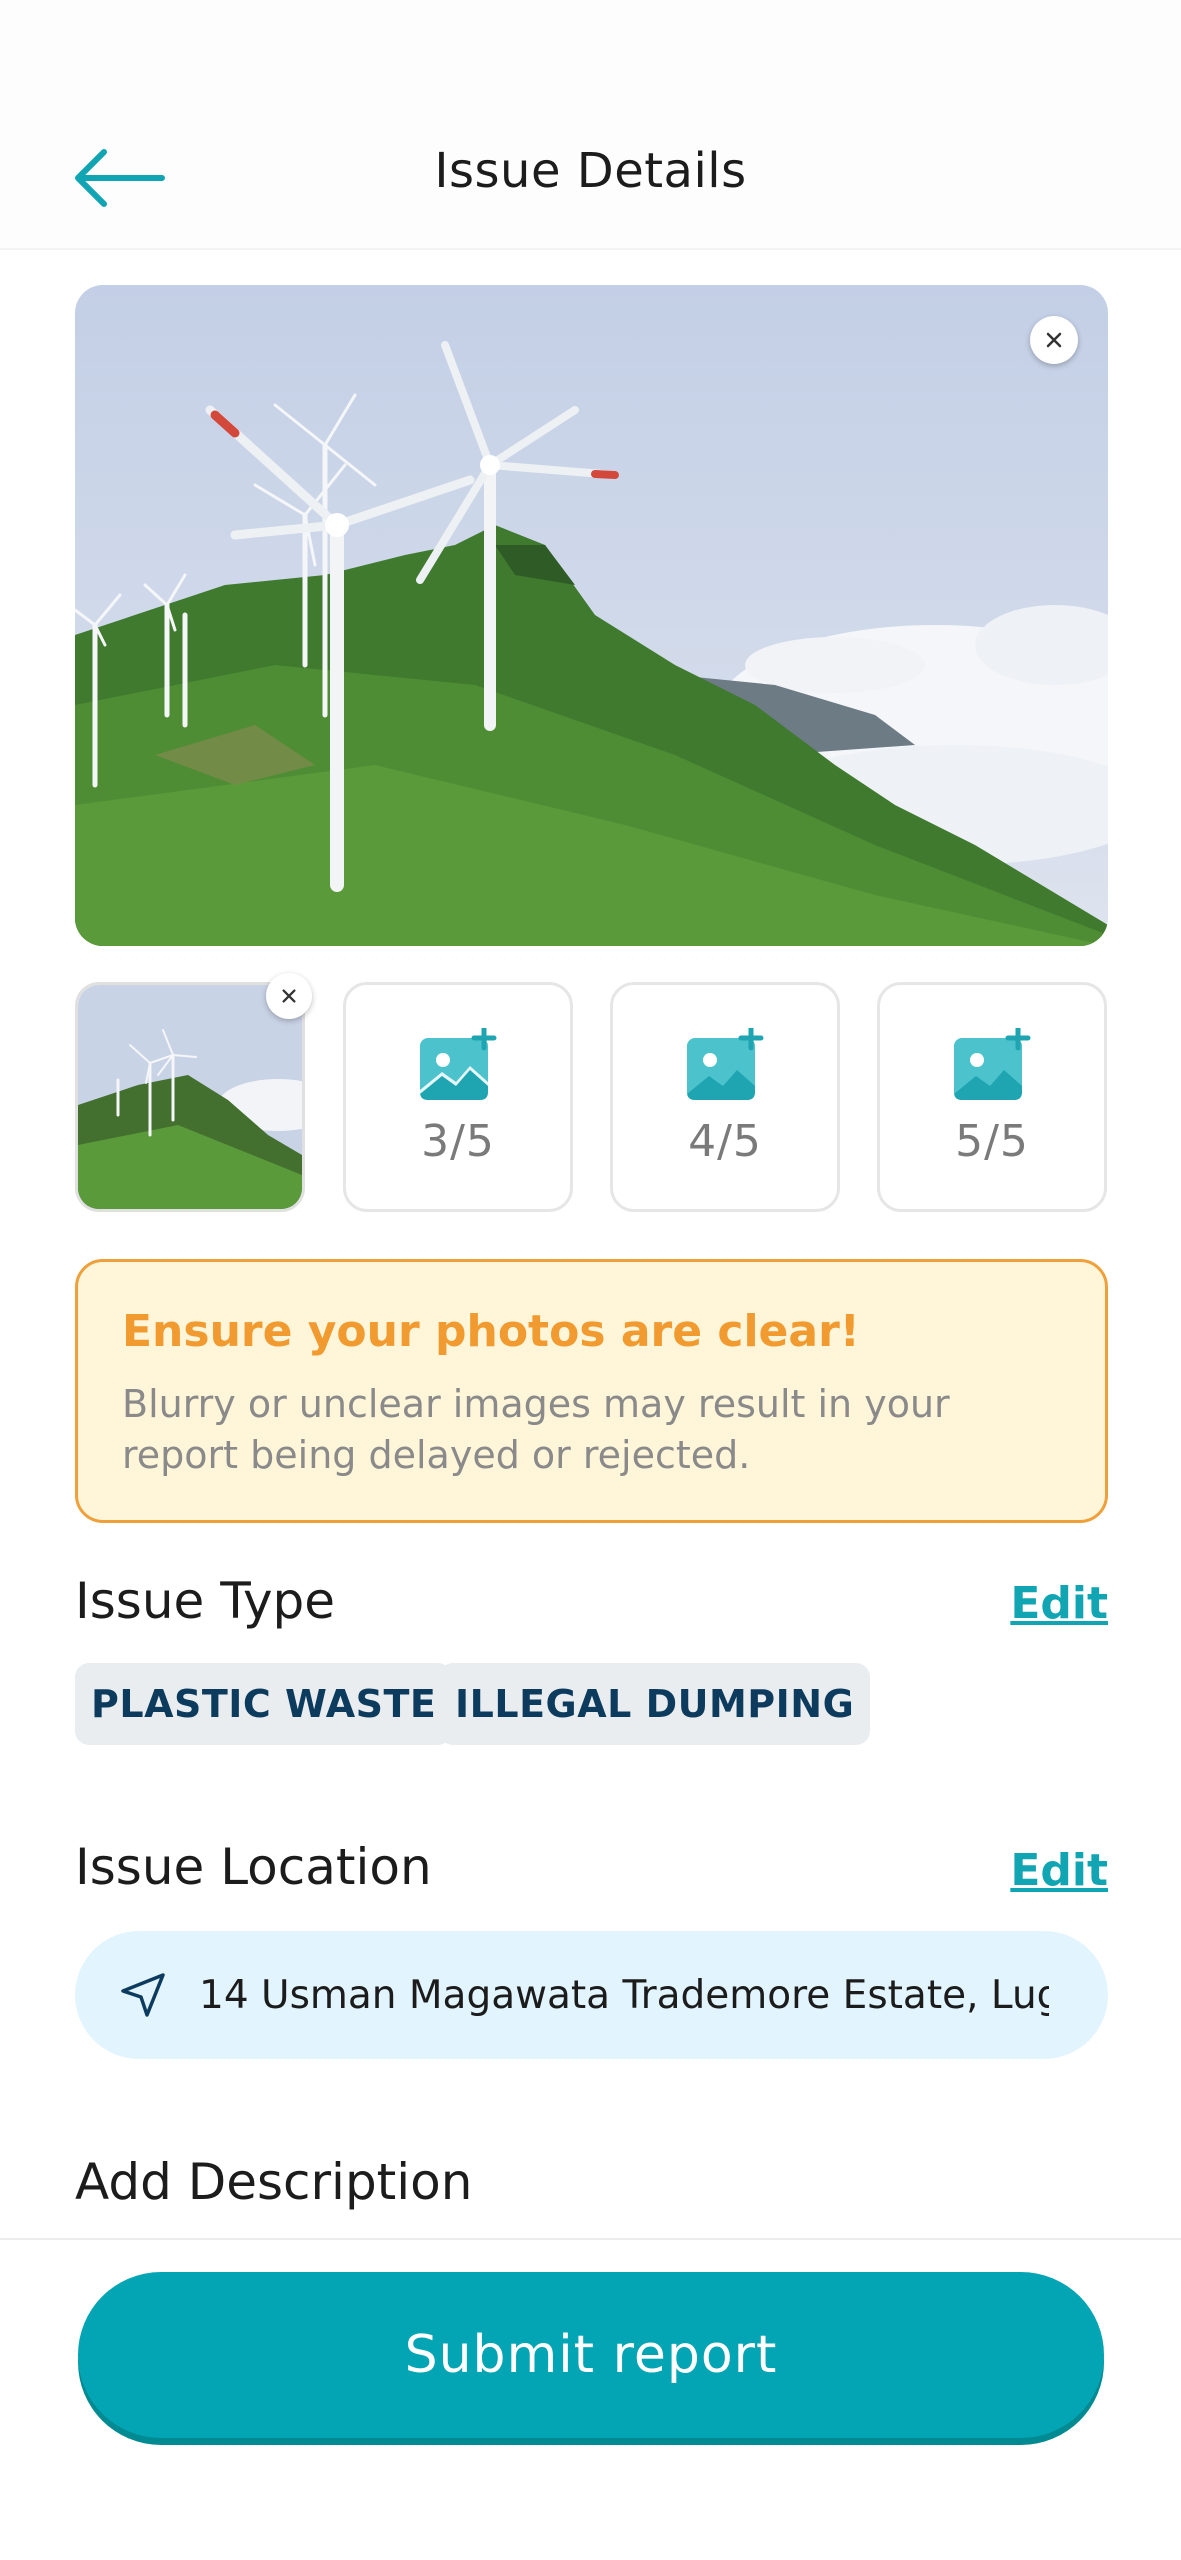 The height and width of the screenshot is (2560, 1181). Describe the element at coordinates (992, 1141) in the screenshot. I see `slot-count-label: 5/5` at that location.